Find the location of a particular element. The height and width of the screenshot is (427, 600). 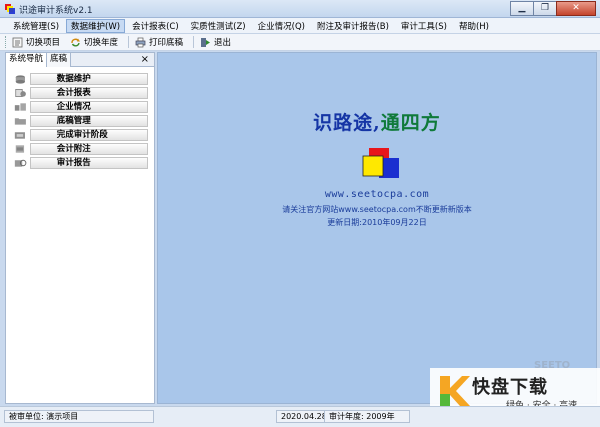

website-link: www.seetocpa.com is located at coordinates (377, 194).